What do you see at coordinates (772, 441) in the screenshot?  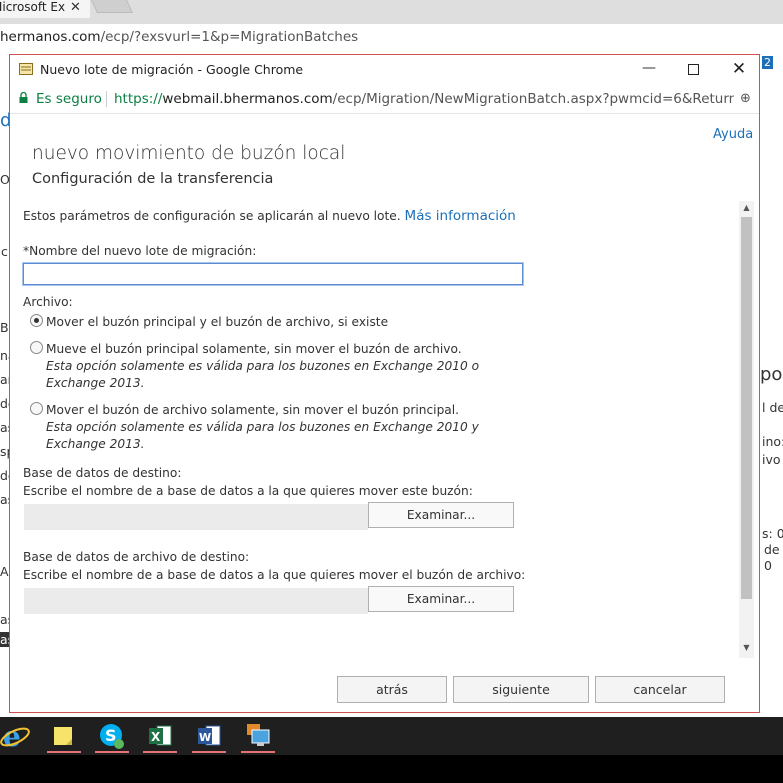 I see `background-text-fragment: ino:` at bounding box center [772, 441].